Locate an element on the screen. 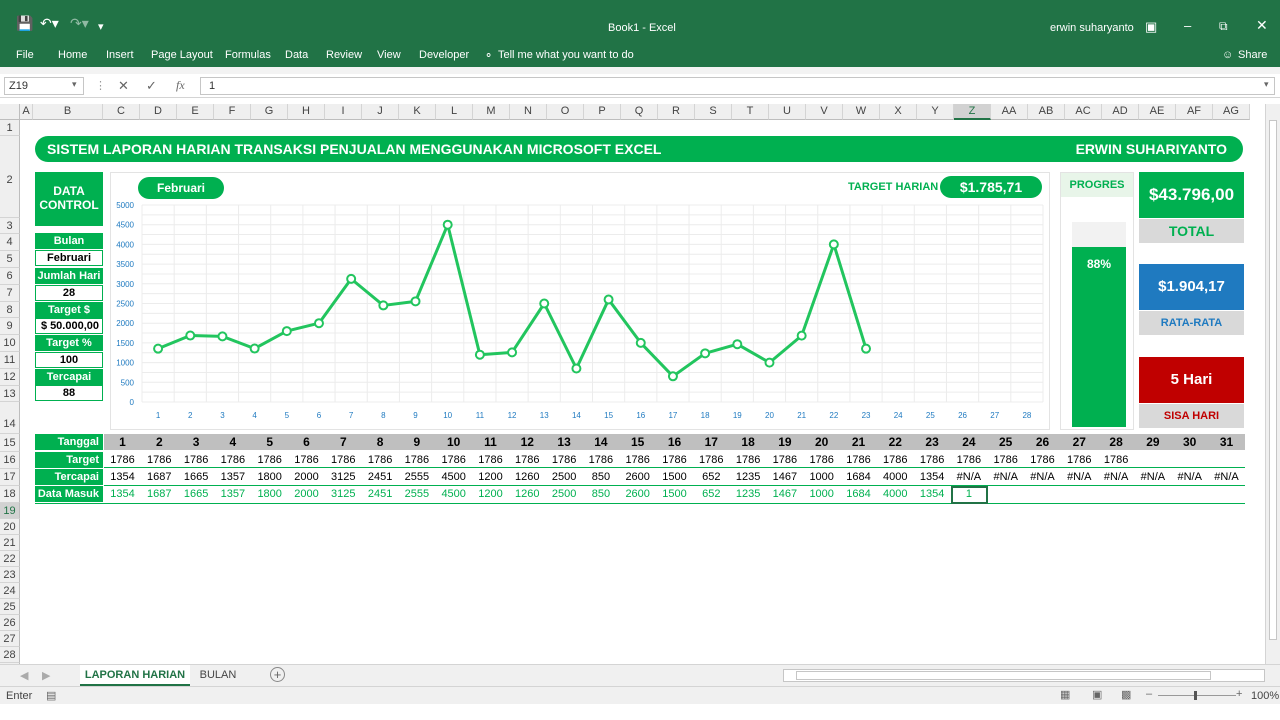  normal-view-icon: ▦ is located at coordinates (1065, 694).